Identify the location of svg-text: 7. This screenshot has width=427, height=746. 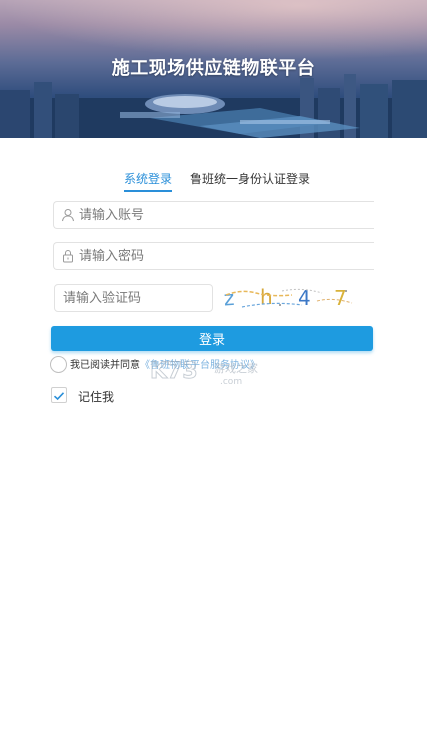
(340, 298).